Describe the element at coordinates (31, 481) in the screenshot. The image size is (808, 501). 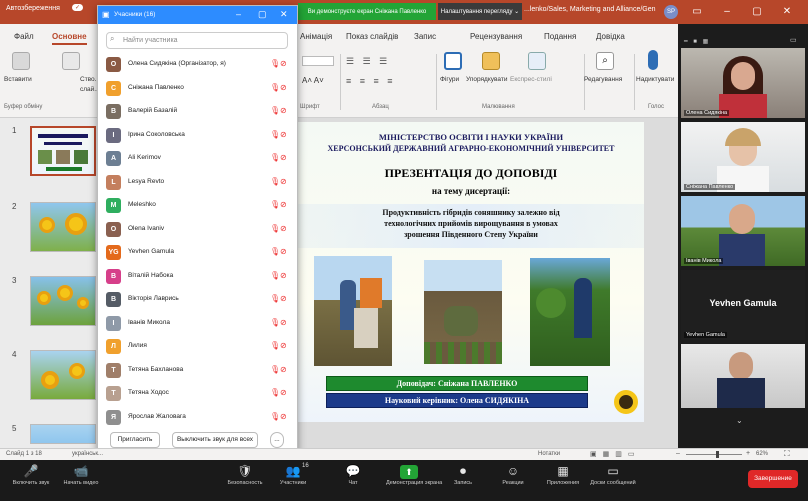
I see `unmute-button: 🎤 Включить звук` at that location.